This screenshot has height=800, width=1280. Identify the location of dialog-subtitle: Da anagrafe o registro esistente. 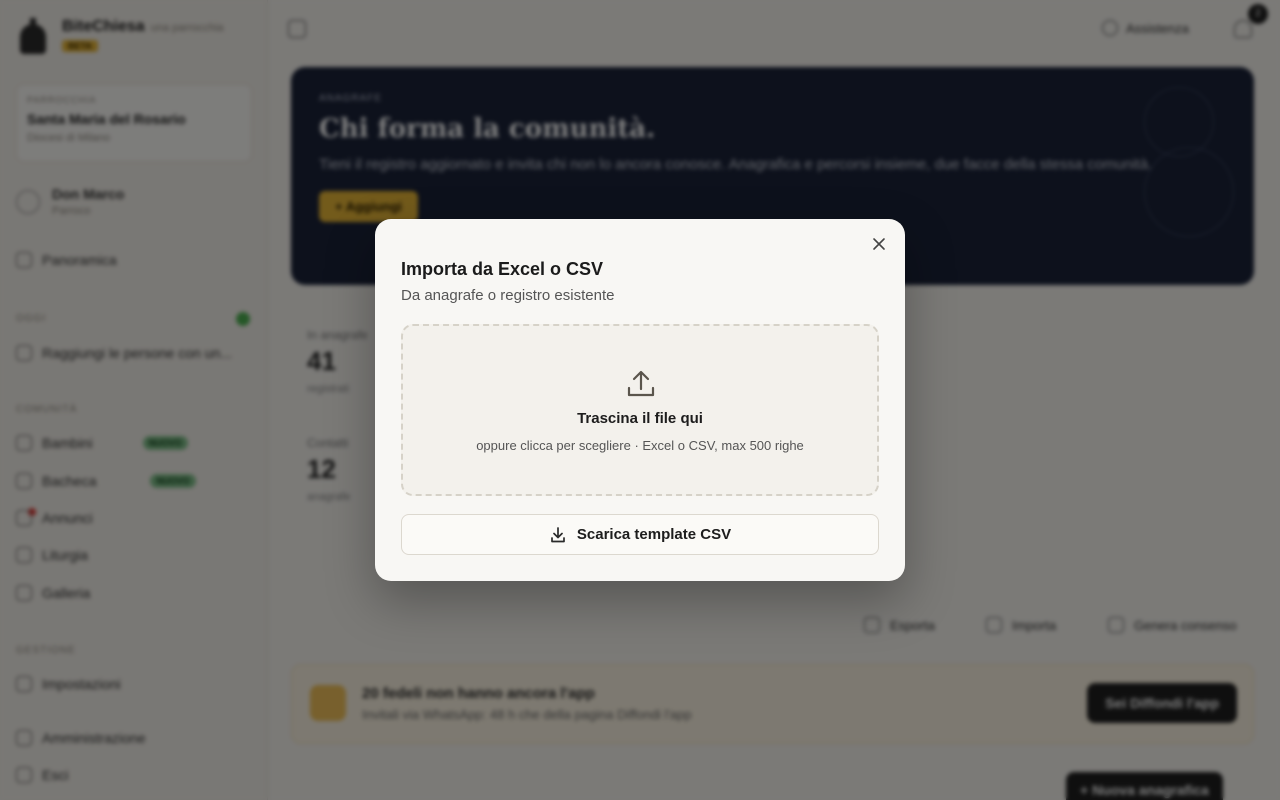
(508, 295).